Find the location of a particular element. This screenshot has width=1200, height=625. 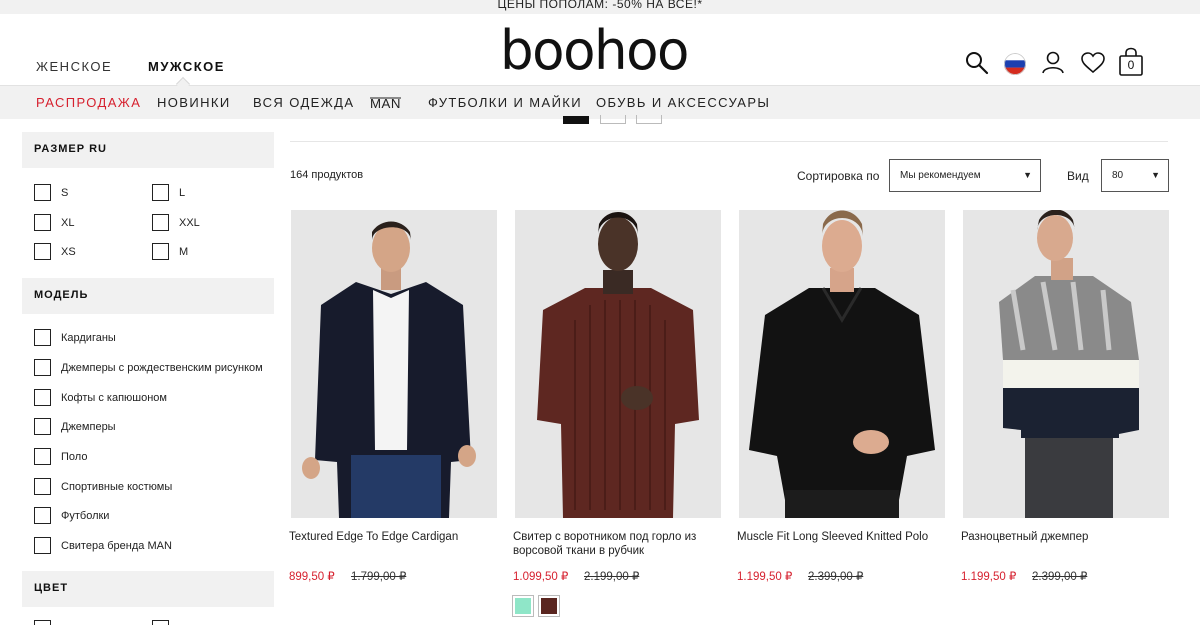

size-option-l: L is located at coordinates (168, 192).